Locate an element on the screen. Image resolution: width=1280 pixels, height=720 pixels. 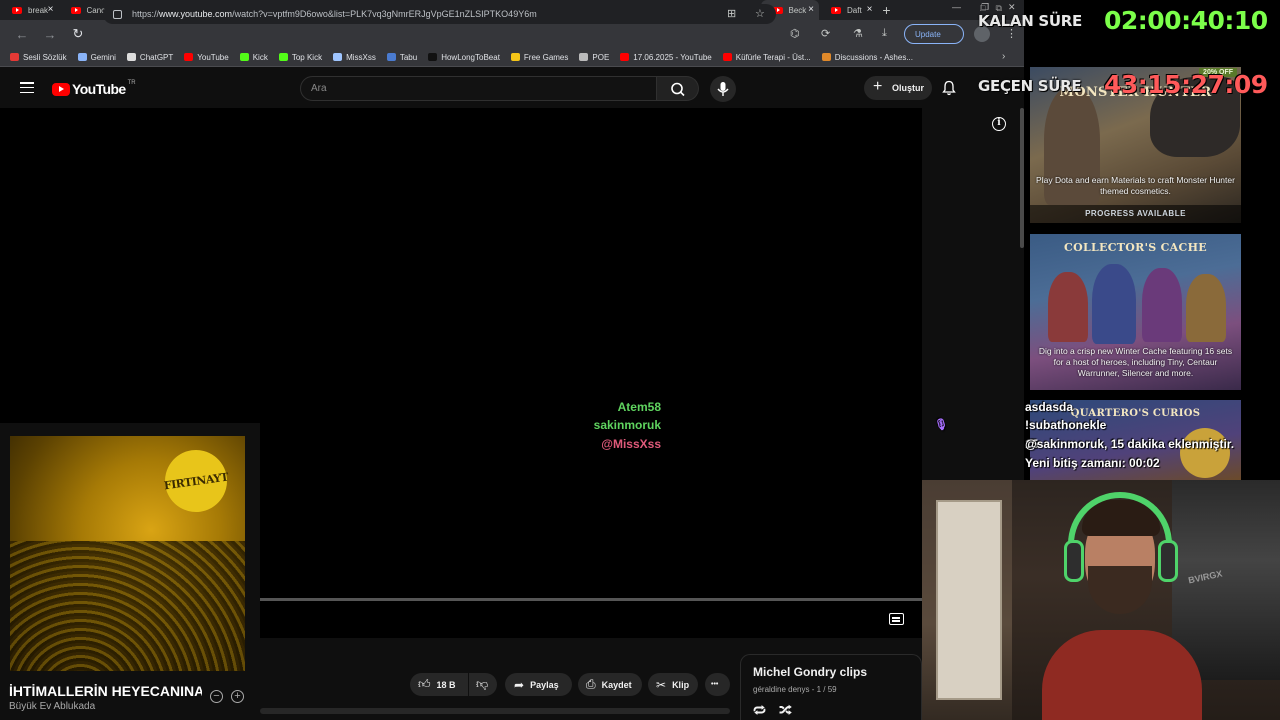
search-icon is located at coordinates (678, 89).